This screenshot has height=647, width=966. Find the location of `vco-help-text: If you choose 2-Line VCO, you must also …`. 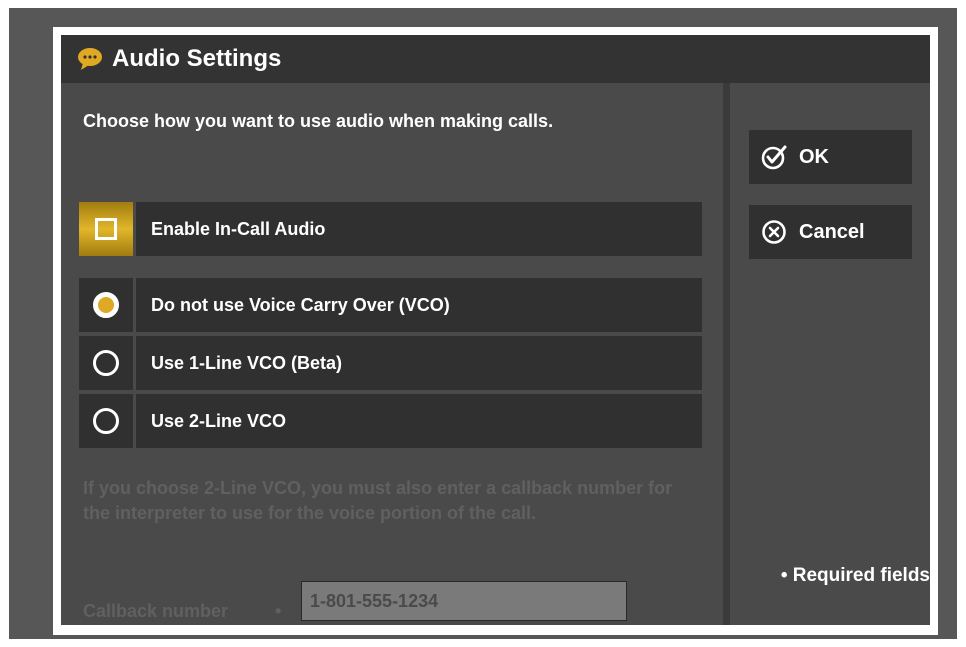

vco-help-text: If you choose 2-Line VCO, you must also … is located at coordinates (378, 500).